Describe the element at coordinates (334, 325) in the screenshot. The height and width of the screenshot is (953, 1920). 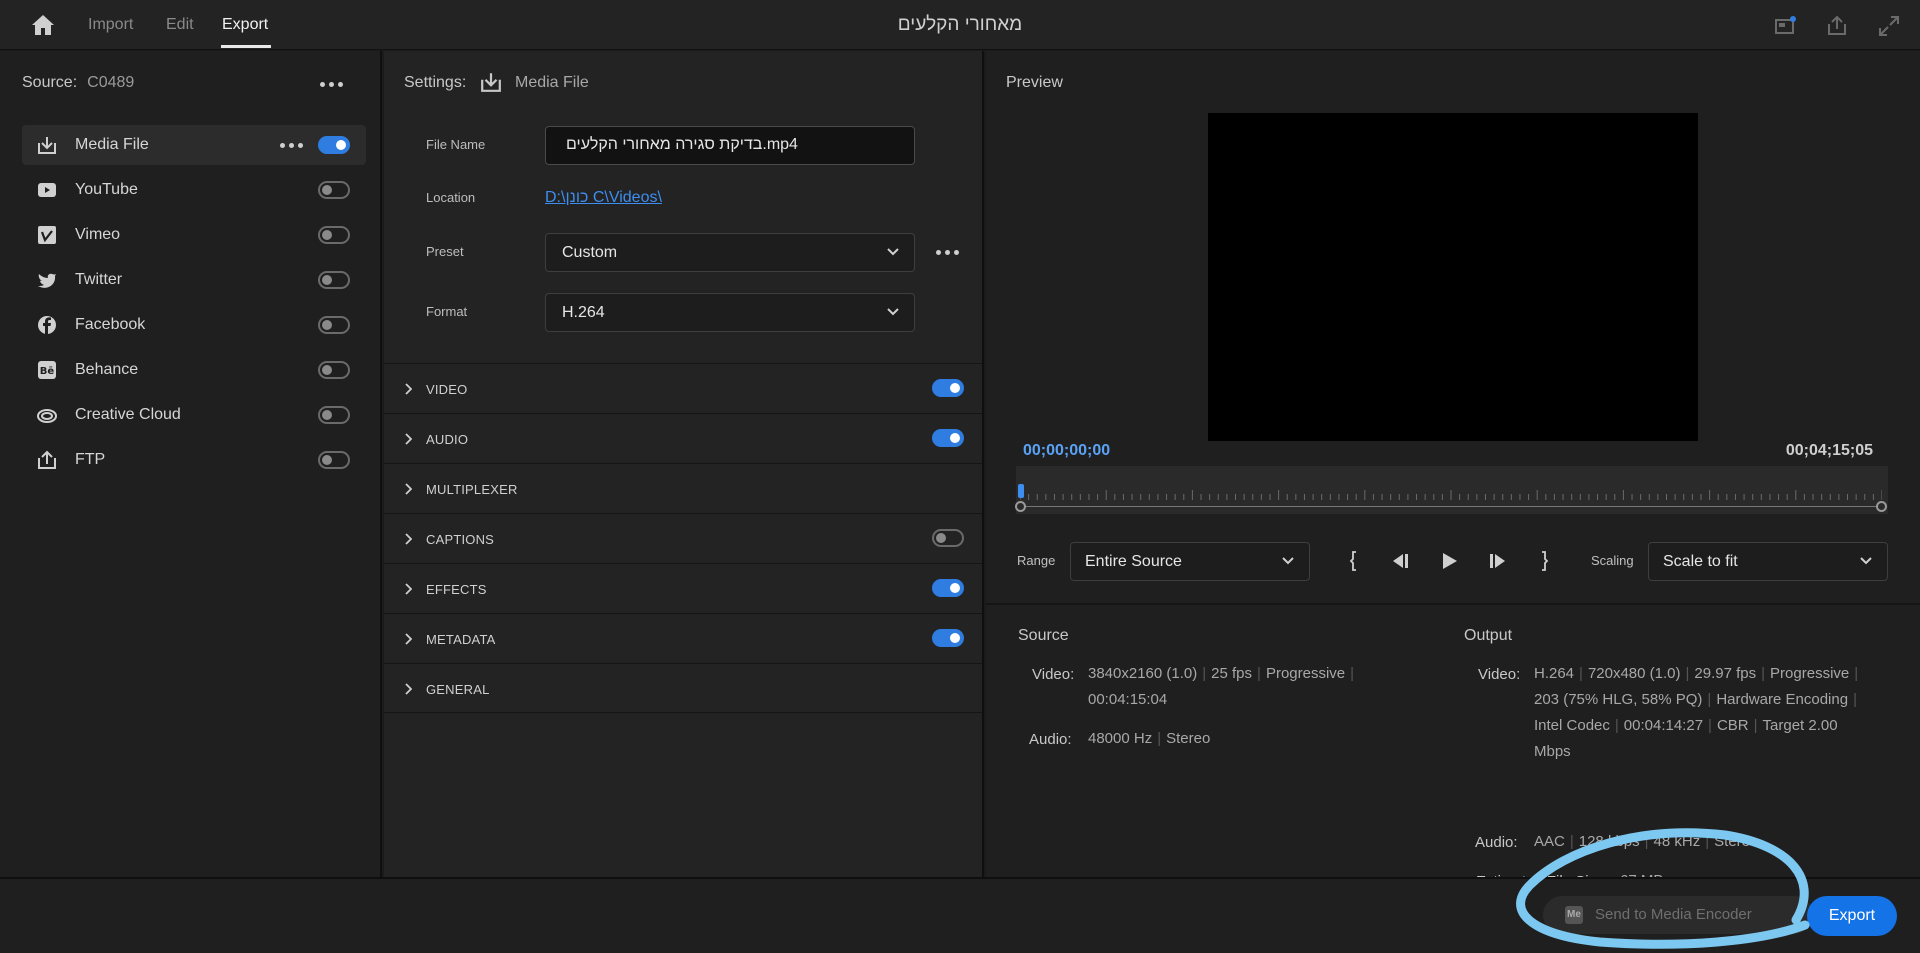
I see `facebook-toggle` at that location.